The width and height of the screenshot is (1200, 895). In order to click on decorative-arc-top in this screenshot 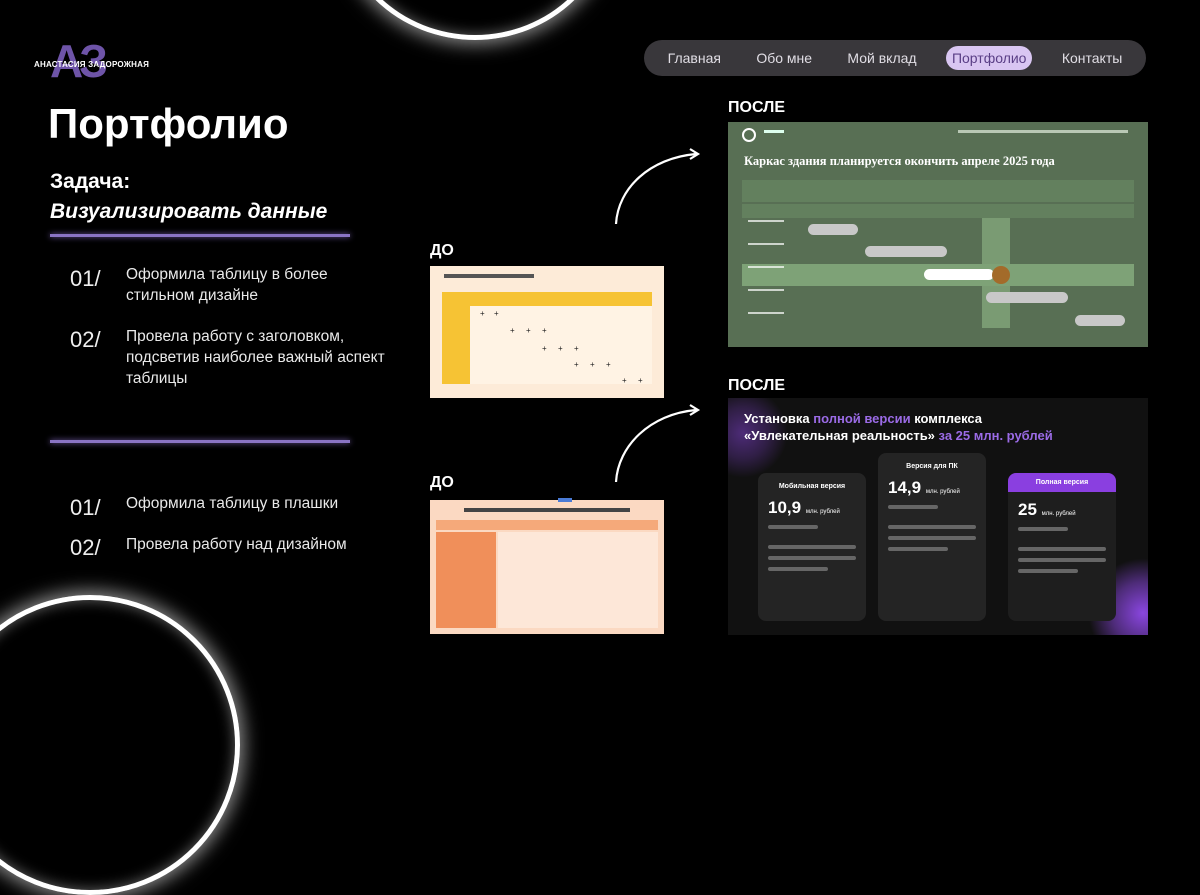, I will do `click(475, 20)`.